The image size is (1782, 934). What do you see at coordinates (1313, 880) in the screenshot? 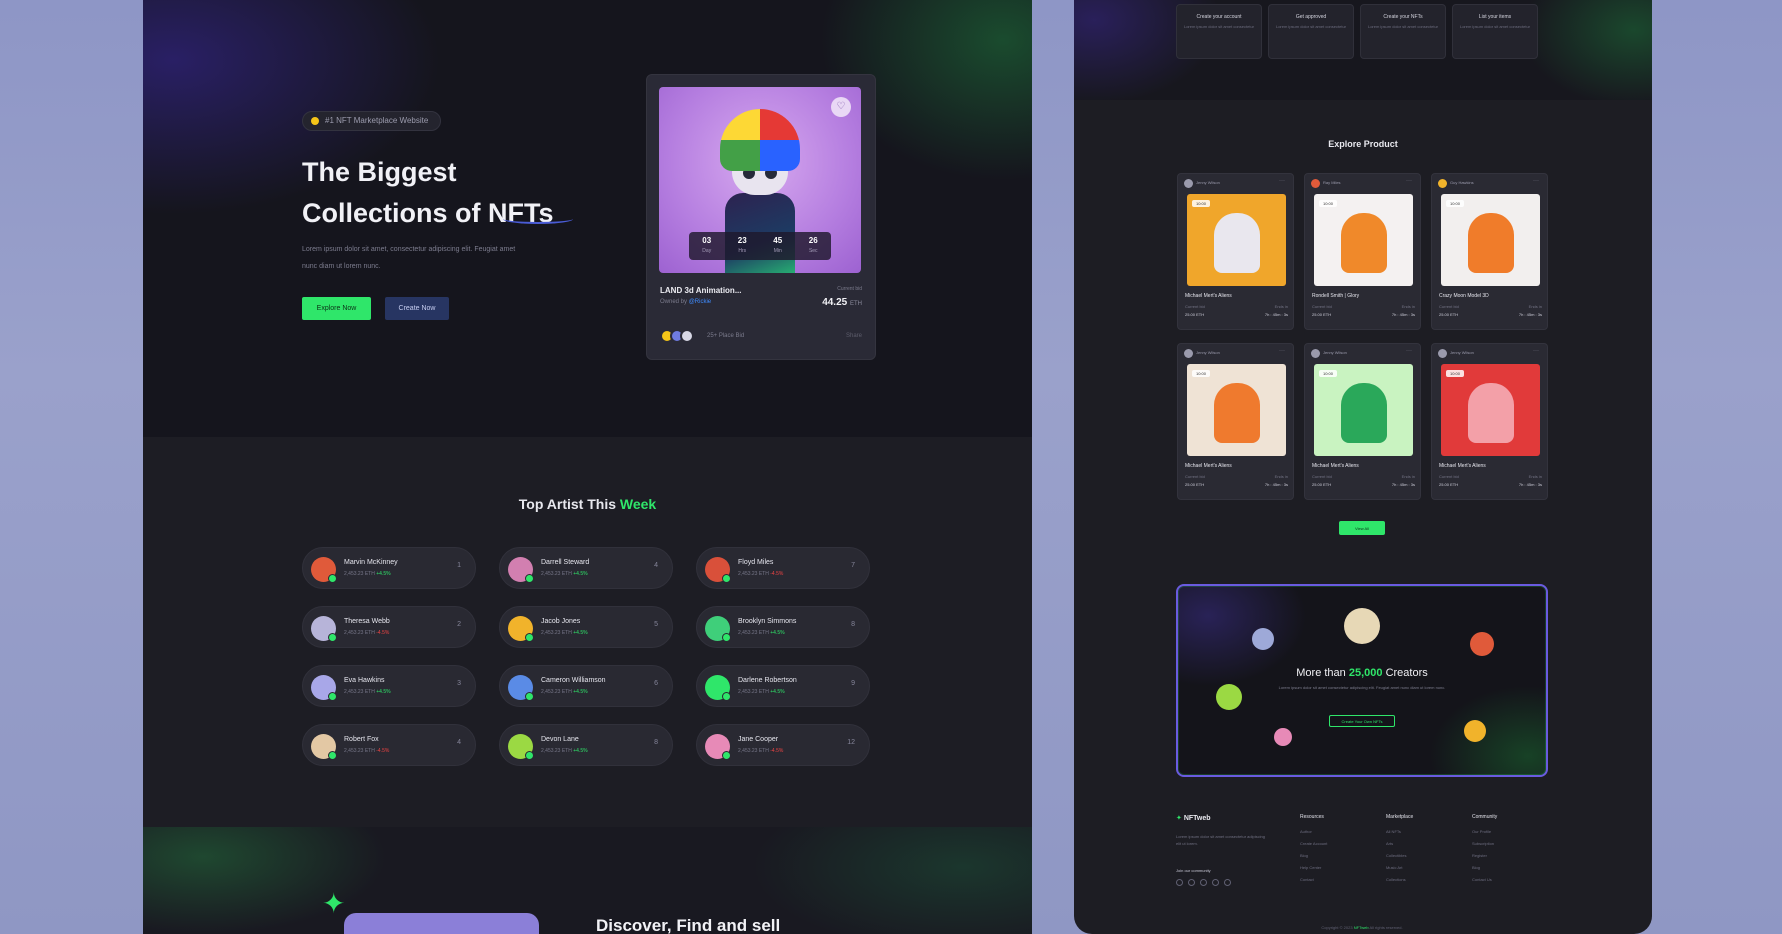
I see `footer-link: Contact` at bounding box center [1313, 880].